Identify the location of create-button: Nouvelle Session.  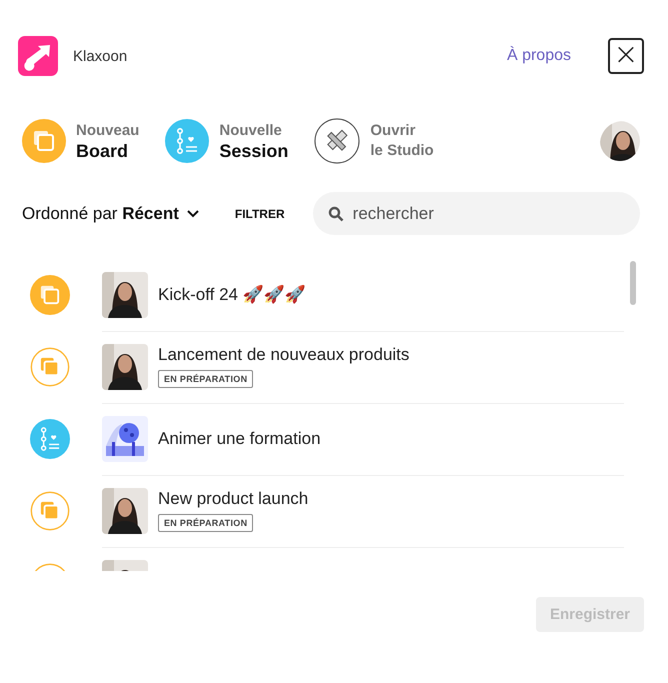
(226, 141).